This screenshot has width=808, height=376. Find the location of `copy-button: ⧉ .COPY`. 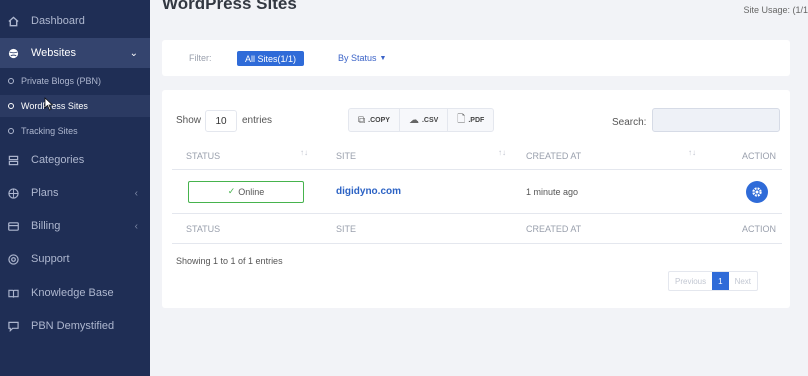

copy-button: ⧉ .COPY is located at coordinates (374, 120).